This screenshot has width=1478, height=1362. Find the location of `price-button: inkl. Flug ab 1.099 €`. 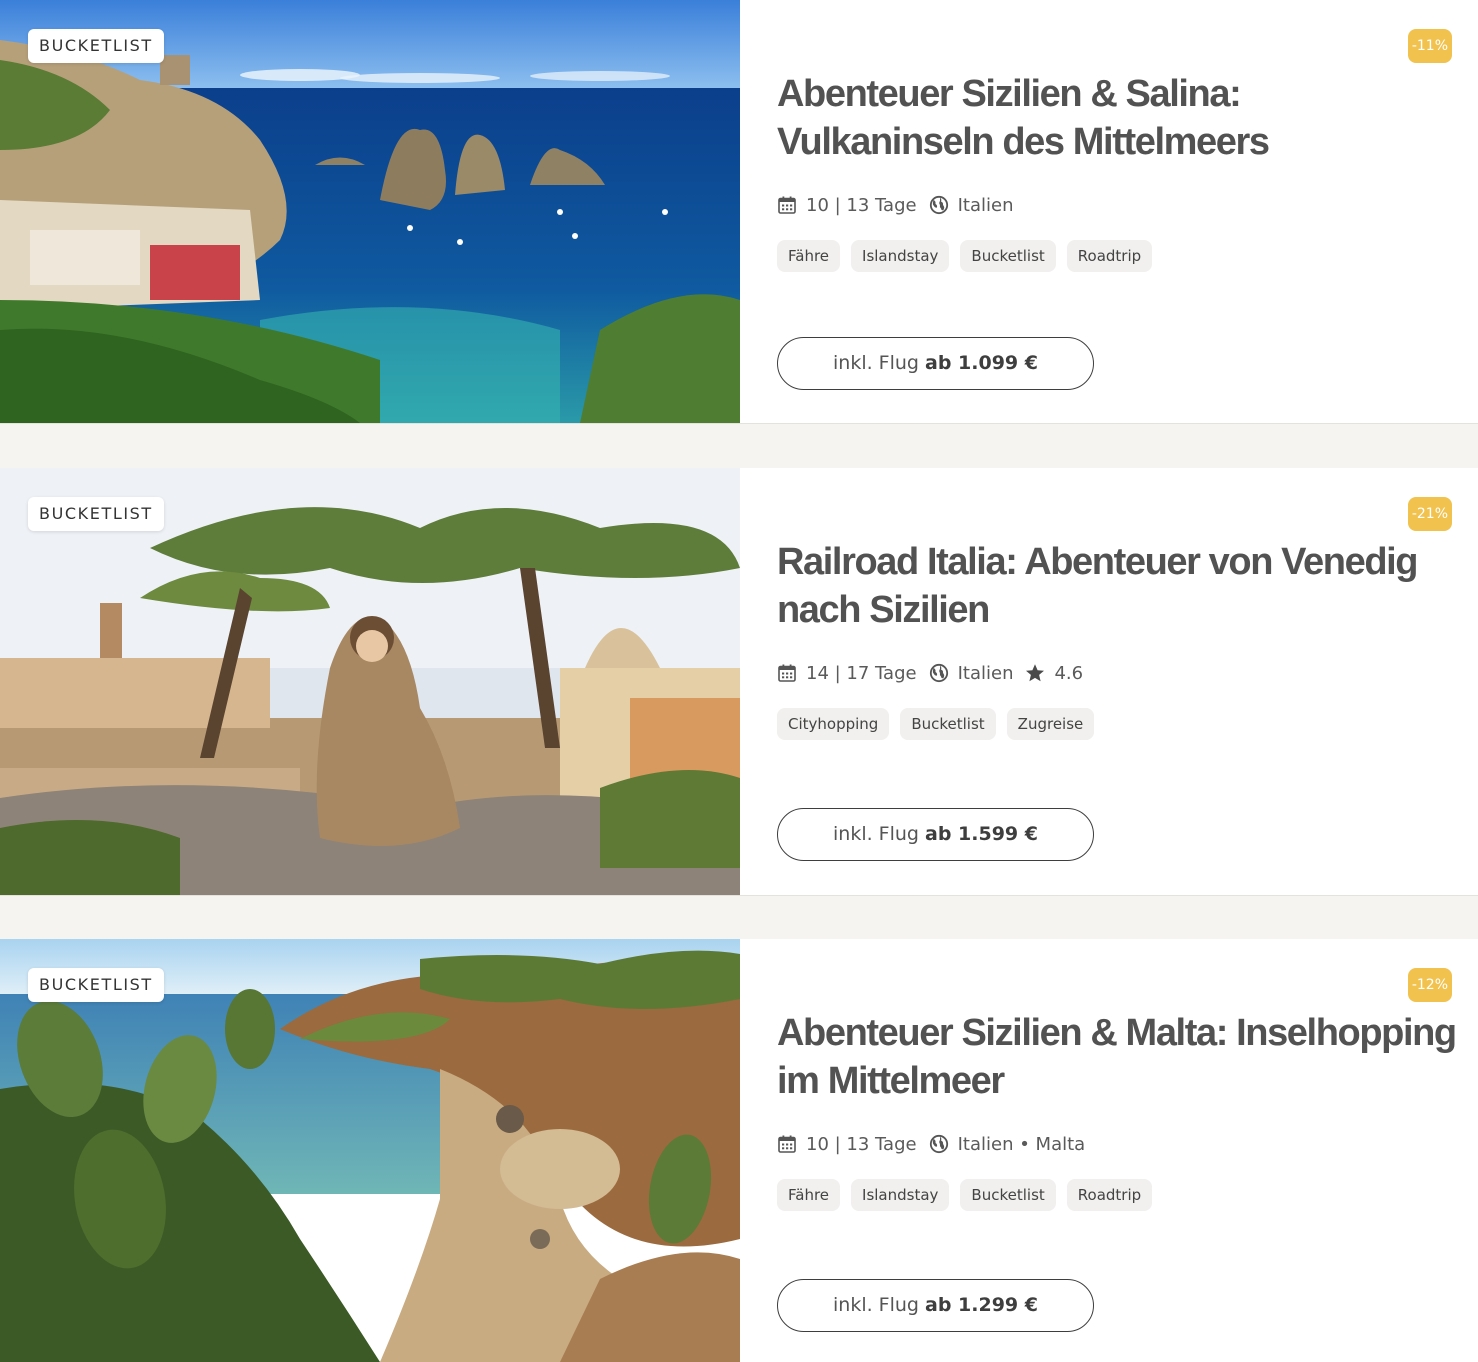

price-button: inkl. Flug ab 1.099 € is located at coordinates (935, 363).